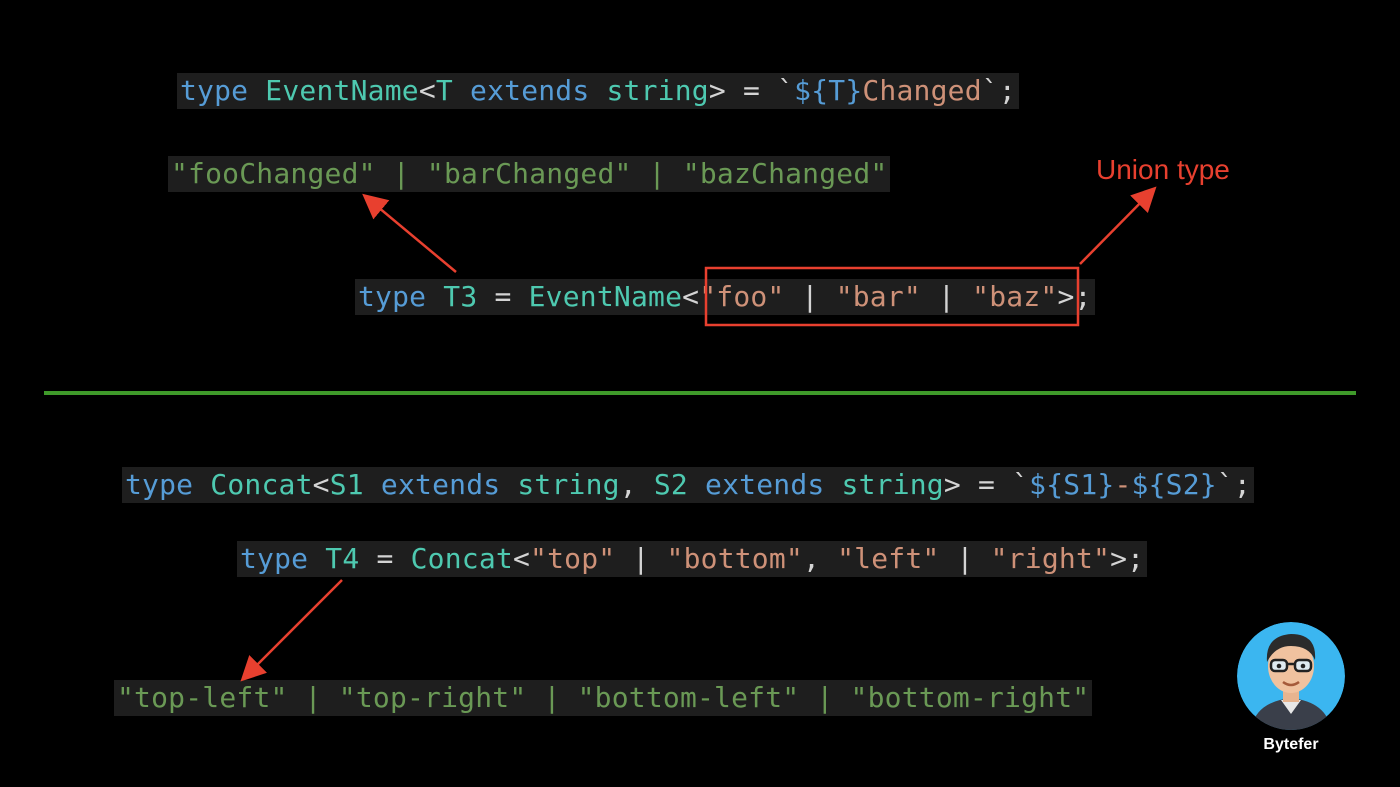 The image size is (1400, 787). I want to click on union-highlight-box, so click(892, 296).